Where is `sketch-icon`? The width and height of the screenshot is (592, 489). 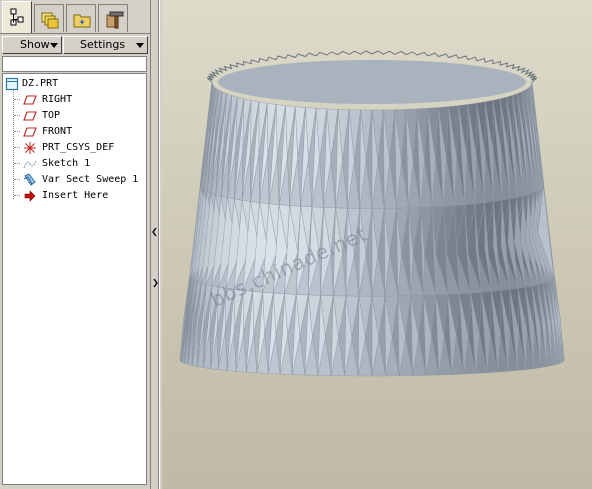 sketch-icon is located at coordinates (30, 164).